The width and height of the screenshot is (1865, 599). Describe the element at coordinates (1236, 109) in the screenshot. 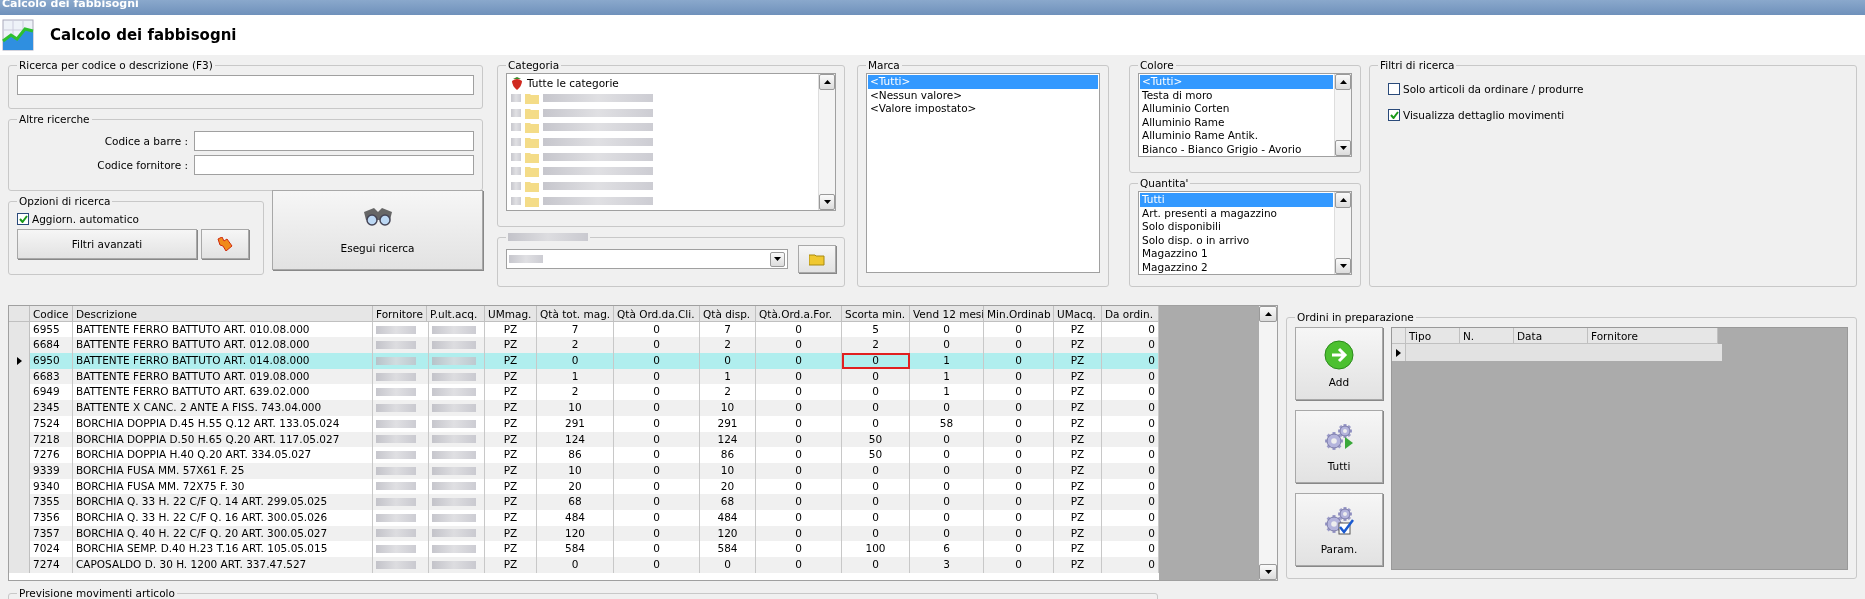

I see `list-item: Alluminio Corten` at that location.